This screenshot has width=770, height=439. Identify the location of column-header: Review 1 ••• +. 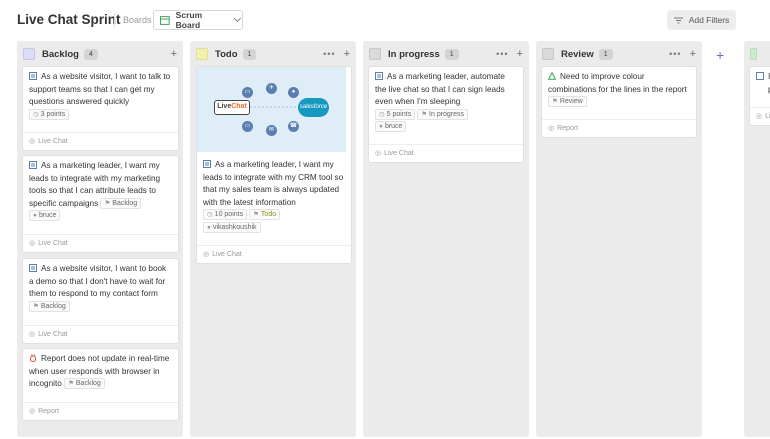
(619, 54).